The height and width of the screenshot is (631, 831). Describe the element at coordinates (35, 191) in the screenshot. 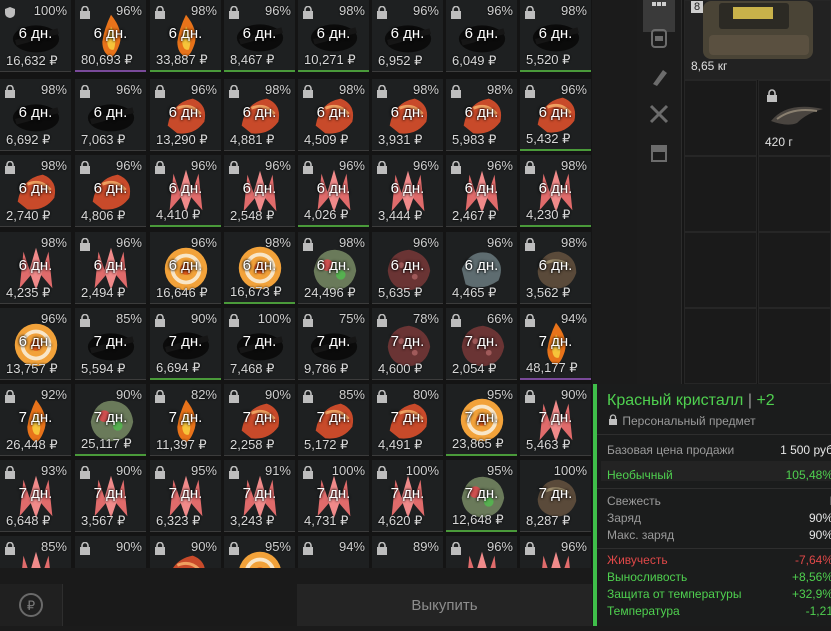

I see `item-cell: 98% 6 дн. 2,740 ₽` at that location.